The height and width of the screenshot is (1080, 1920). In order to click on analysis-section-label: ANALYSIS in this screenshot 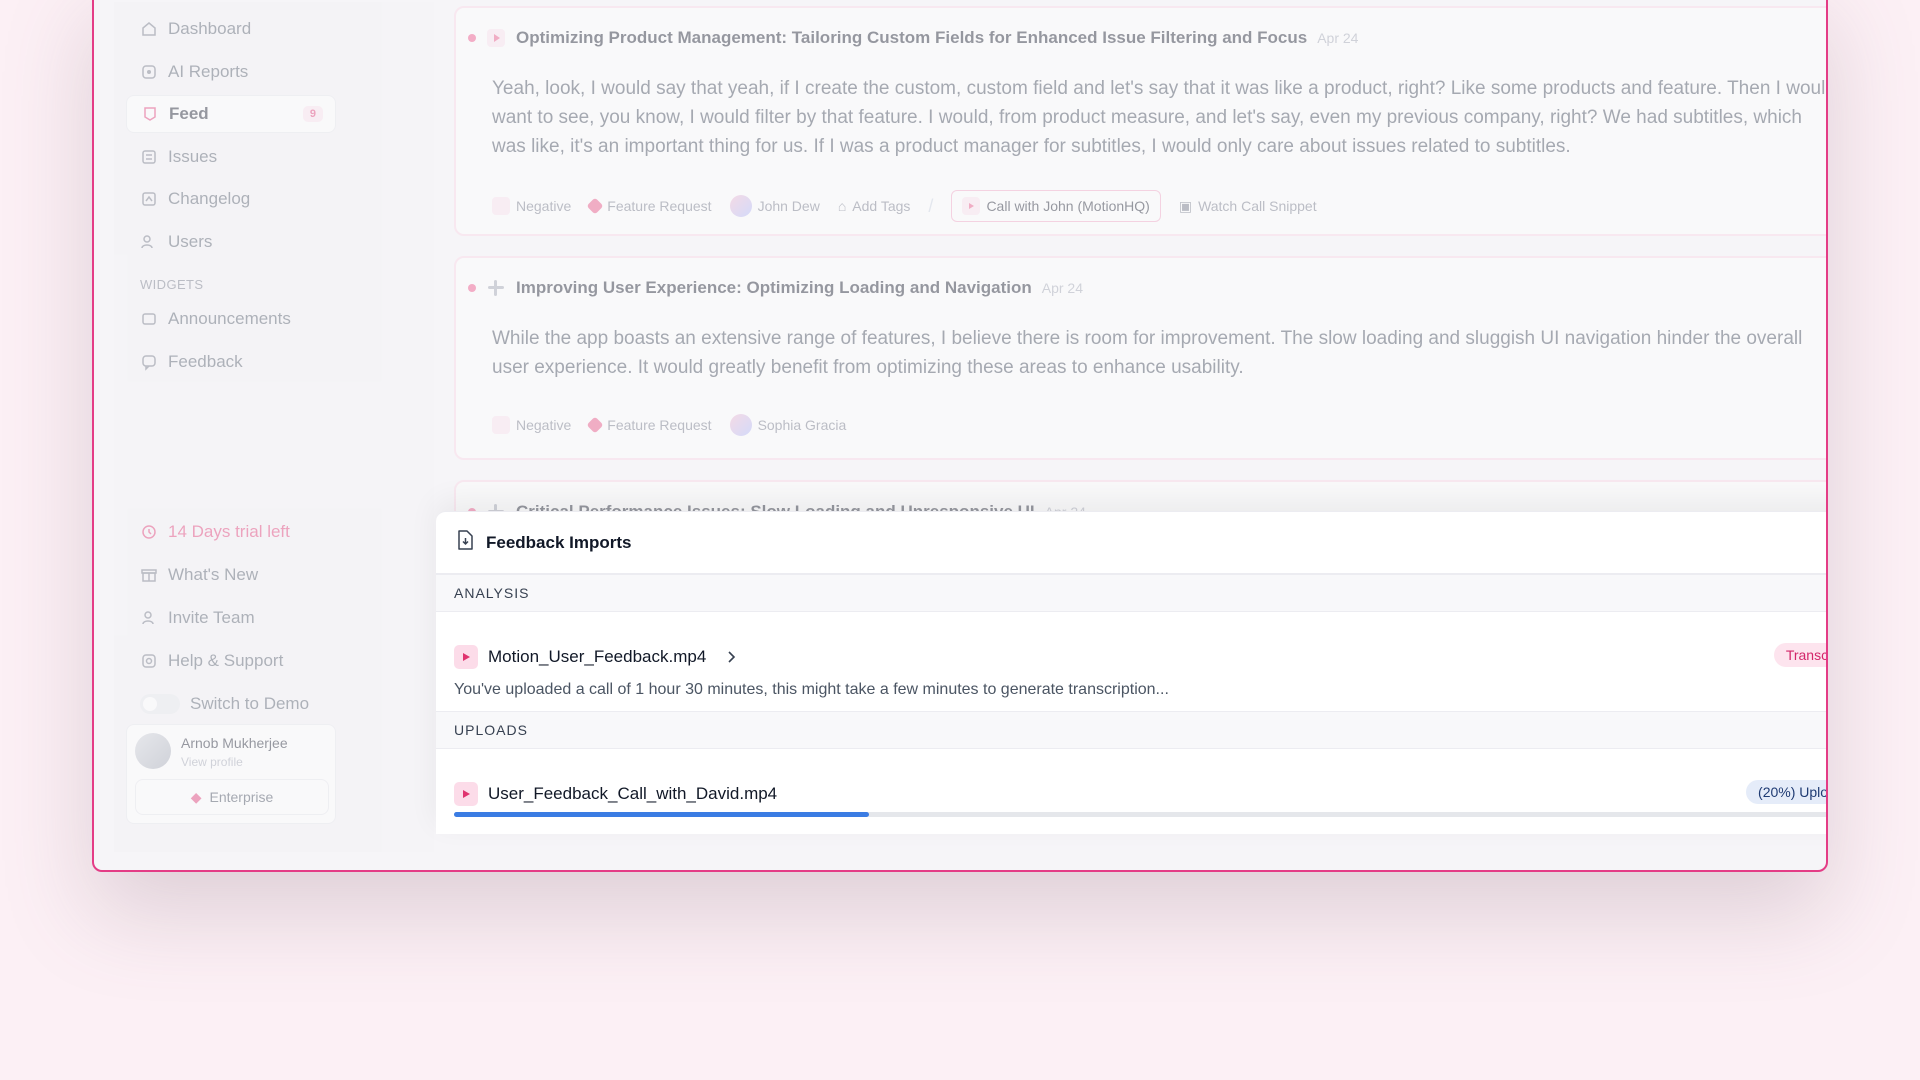, I will do `click(1131, 593)`.